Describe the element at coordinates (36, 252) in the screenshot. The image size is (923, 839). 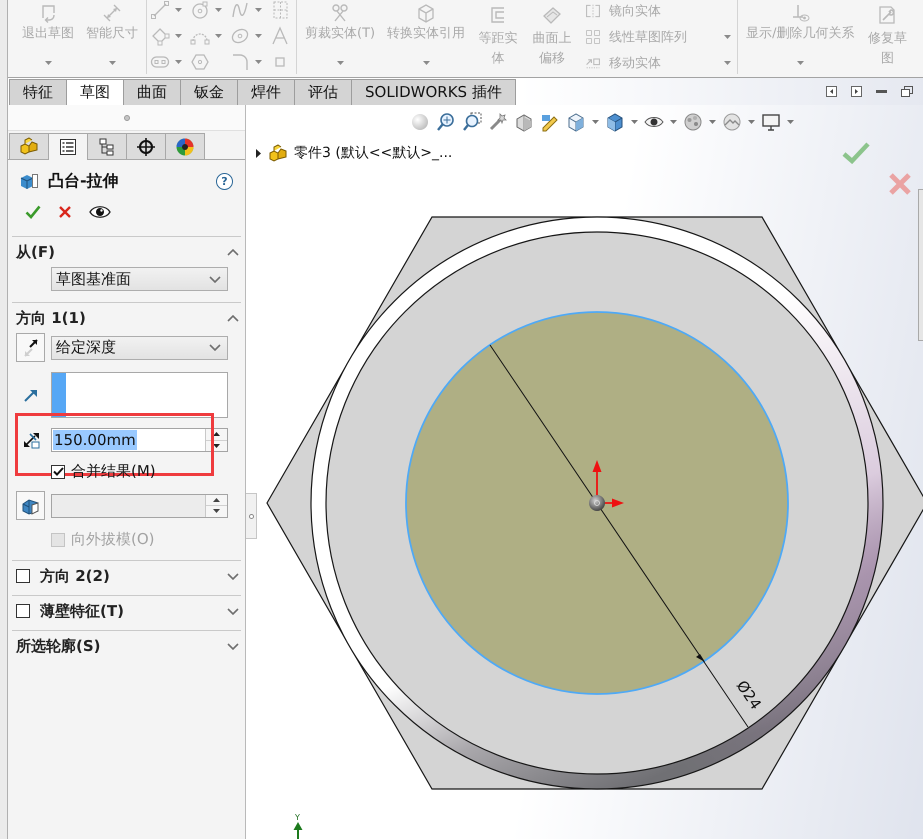
I see `section-title: 从(F)` at that location.